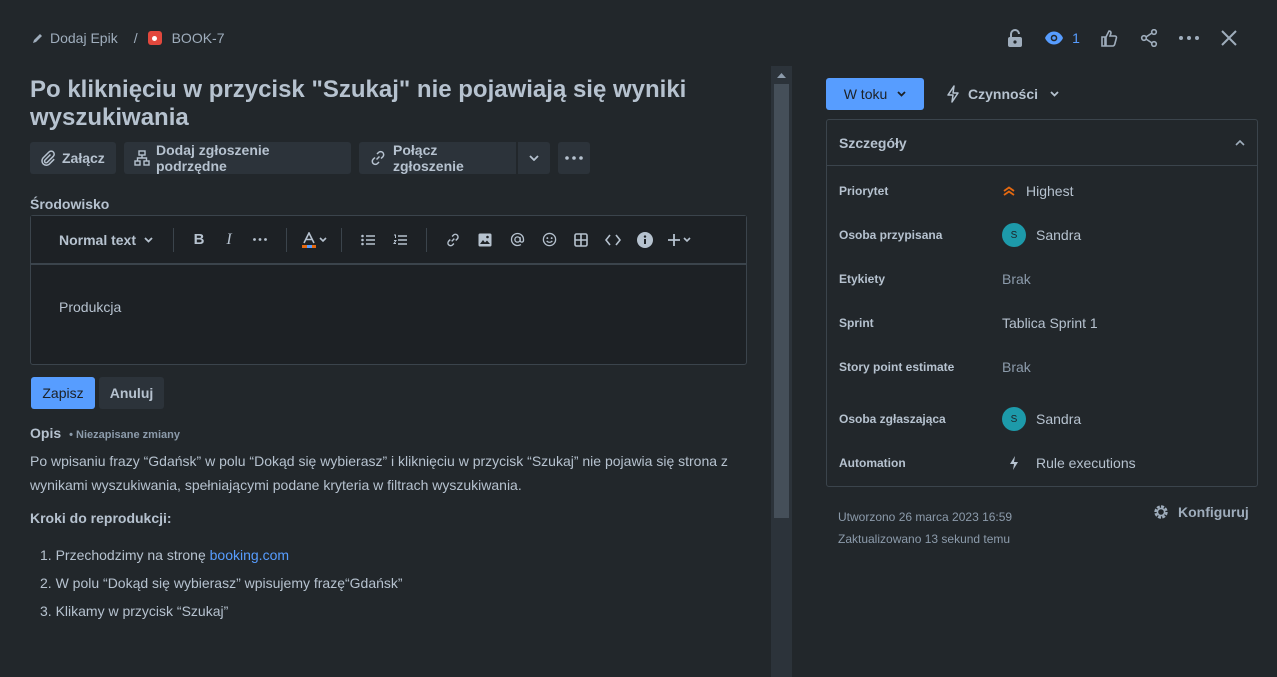  What do you see at coordinates (517, 240) in the screenshot?
I see `mention-icon` at bounding box center [517, 240].